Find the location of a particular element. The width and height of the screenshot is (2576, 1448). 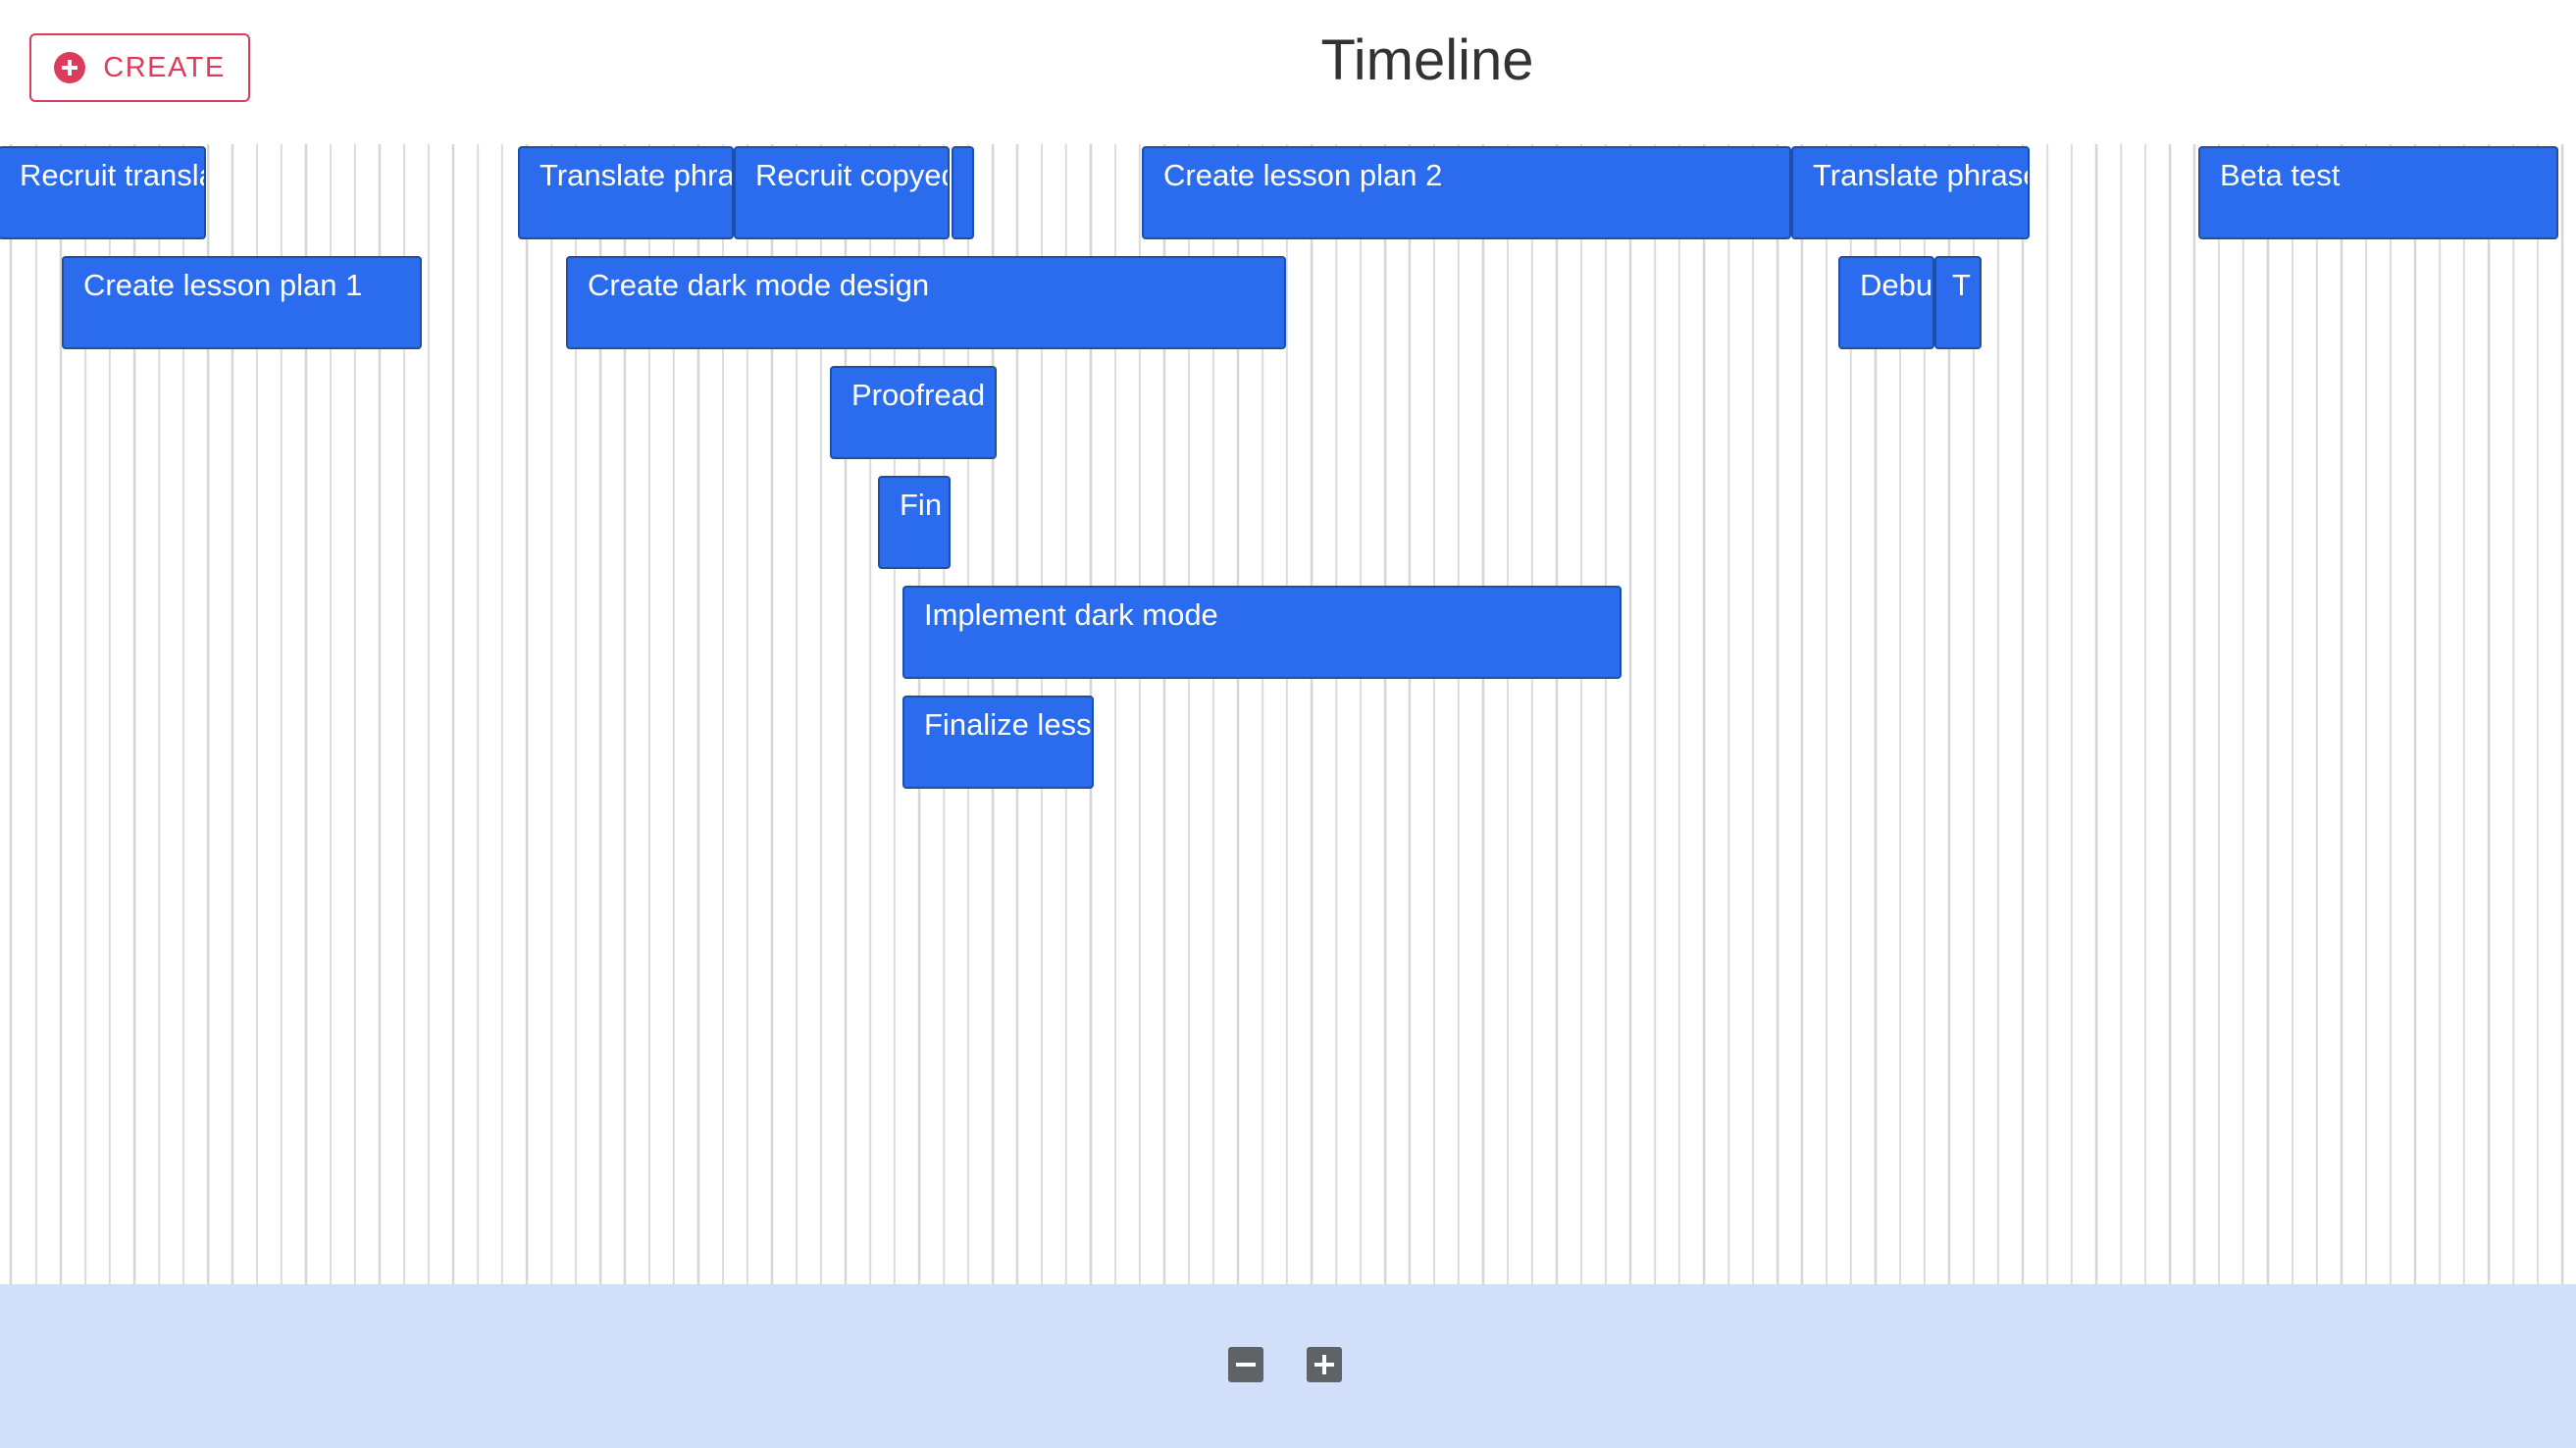

task-bar: Implement dark mode is located at coordinates (1262, 632).